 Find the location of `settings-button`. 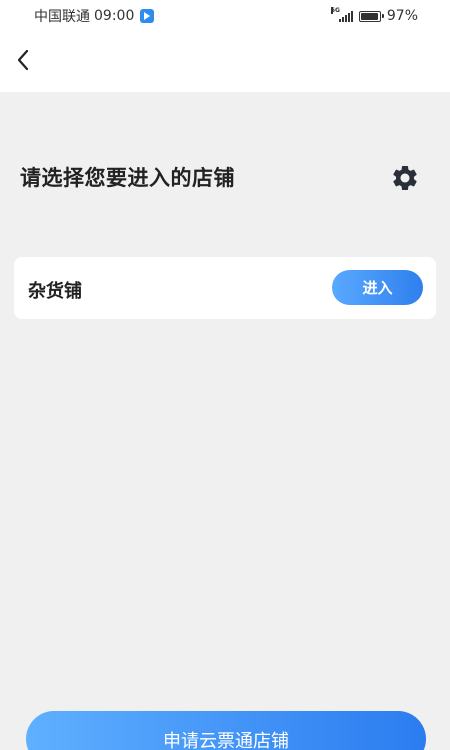

settings-button is located at coordinates (405, 178).